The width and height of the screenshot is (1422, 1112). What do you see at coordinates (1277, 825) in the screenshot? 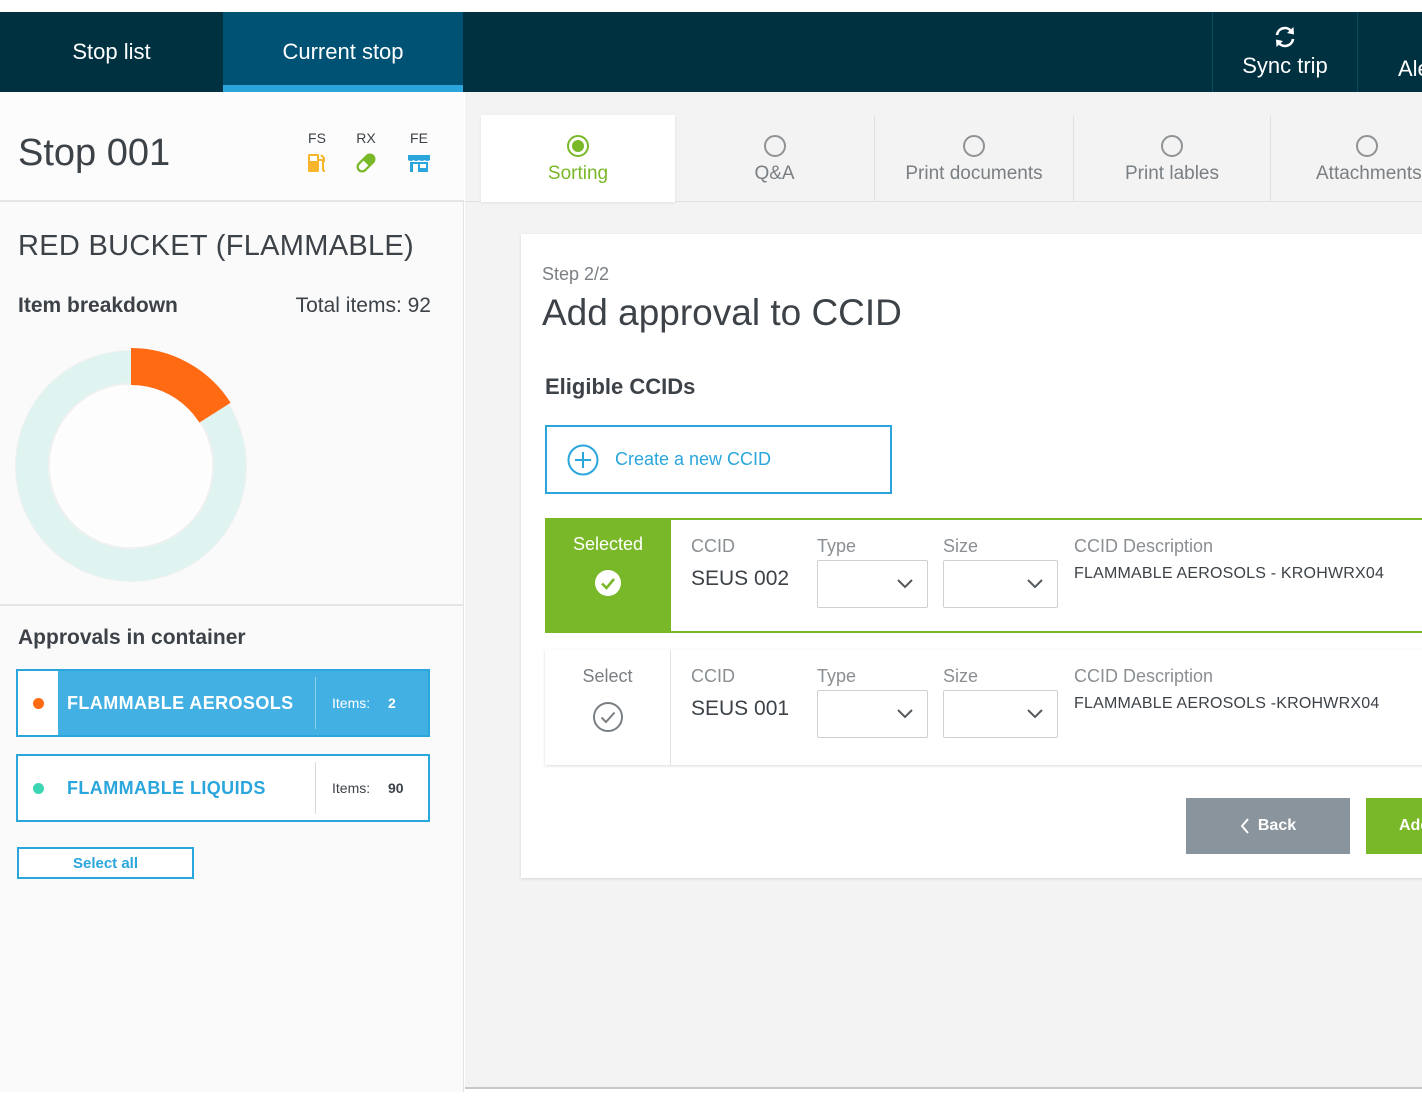
I see `back-button-label: Back` at bounding box center [1277, 825].